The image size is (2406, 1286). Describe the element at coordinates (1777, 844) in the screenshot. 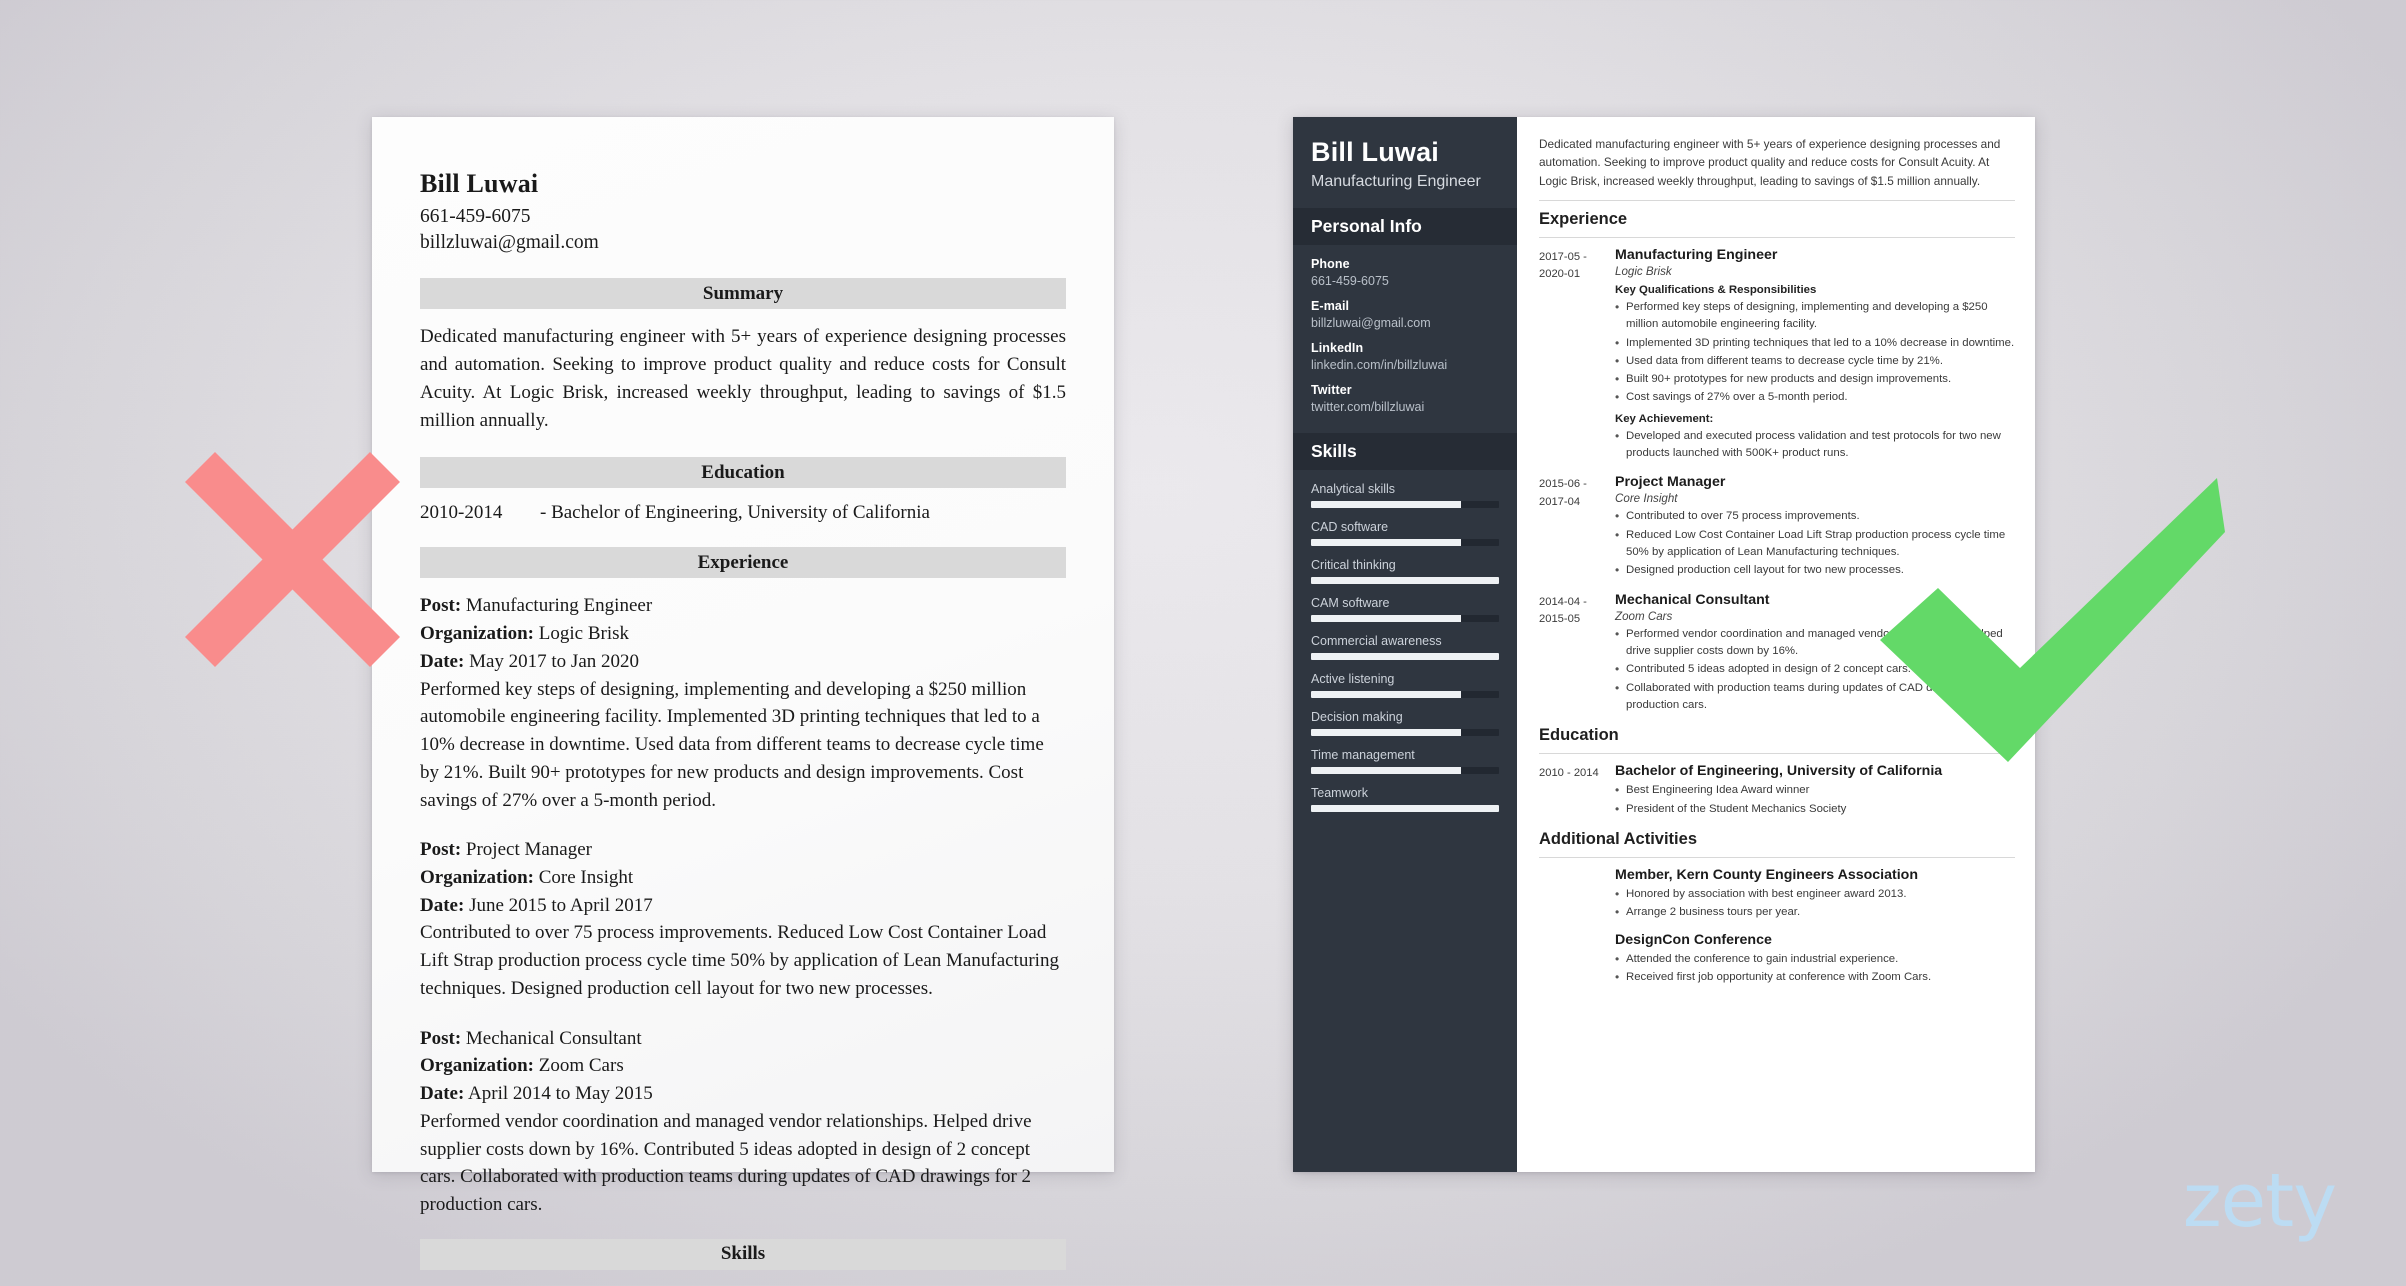

I see `additional-heading-wrap: Additional Activities` at that location.